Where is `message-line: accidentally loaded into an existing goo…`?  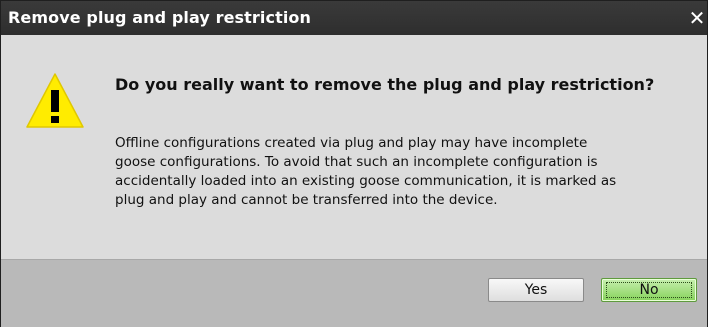
message-line: accidentally loaded into an existing goo… is located at coordinates (366, 181).